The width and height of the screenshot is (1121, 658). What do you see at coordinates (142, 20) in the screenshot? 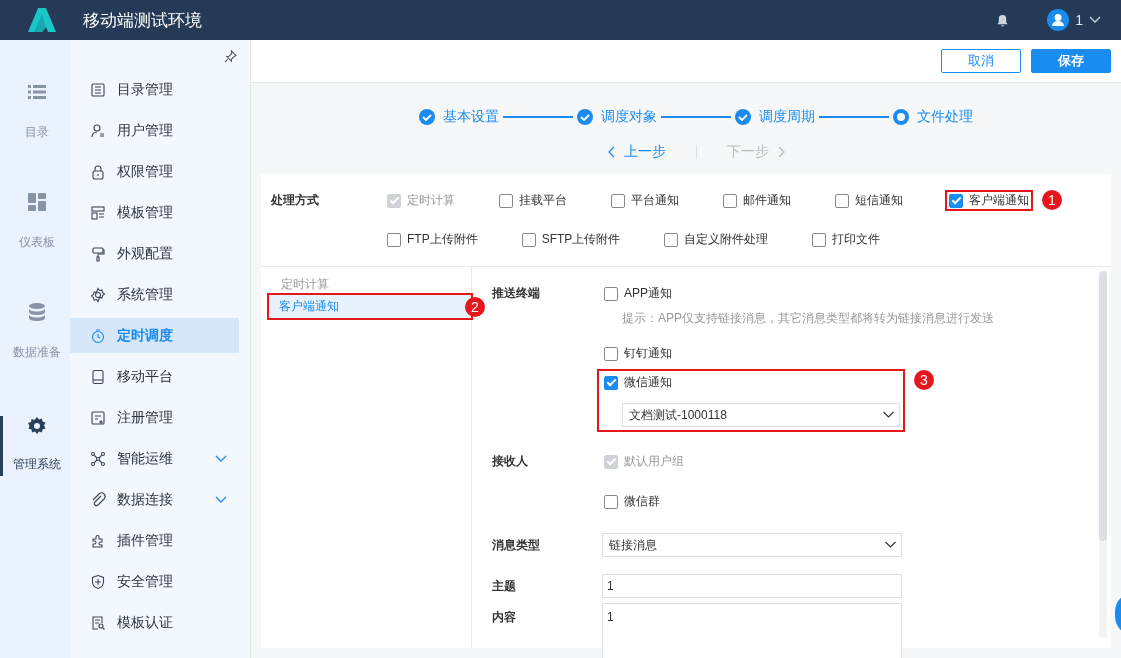
I see `app-title: 移动端测试环境` at bounding box center [142, 20].